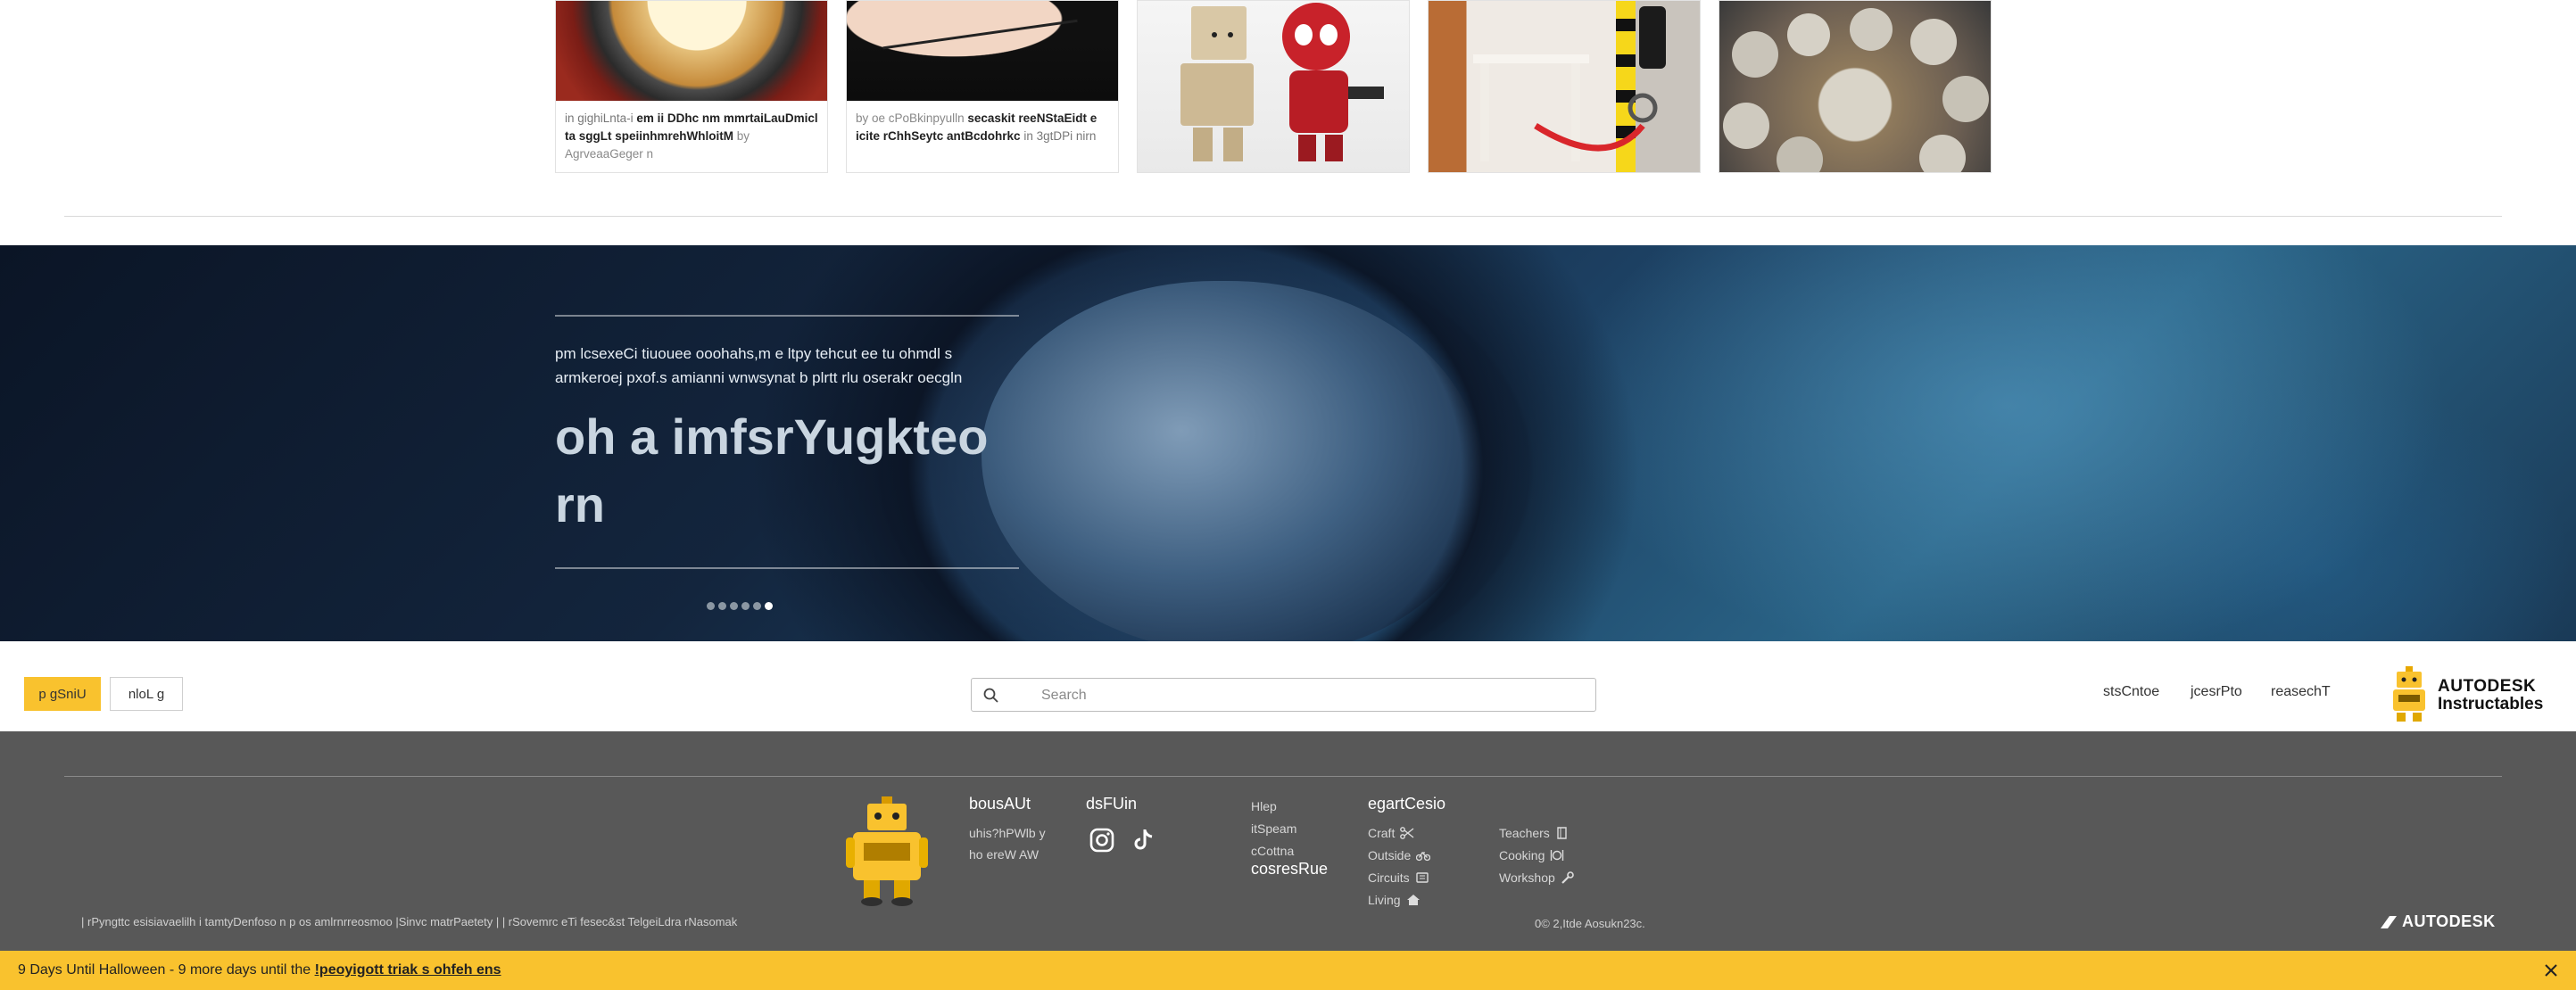  What do you see at coordinates (62, 694) in the screenshot?
I see `signup-button: p gSniU` at bounding box center [62, 694].